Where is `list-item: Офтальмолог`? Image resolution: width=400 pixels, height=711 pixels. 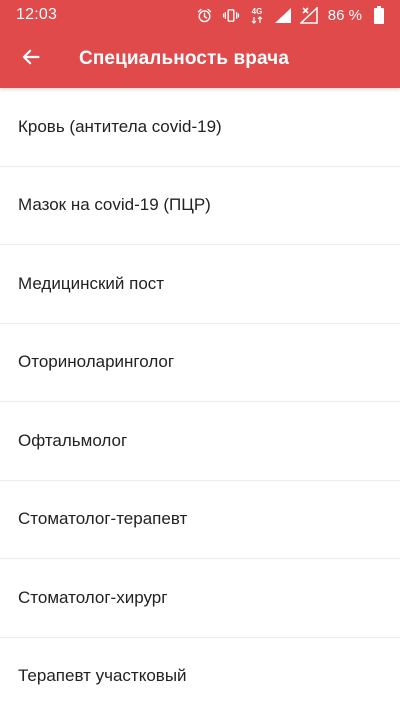
list-item: Офтальмолог is located at coordinates (200, 441).